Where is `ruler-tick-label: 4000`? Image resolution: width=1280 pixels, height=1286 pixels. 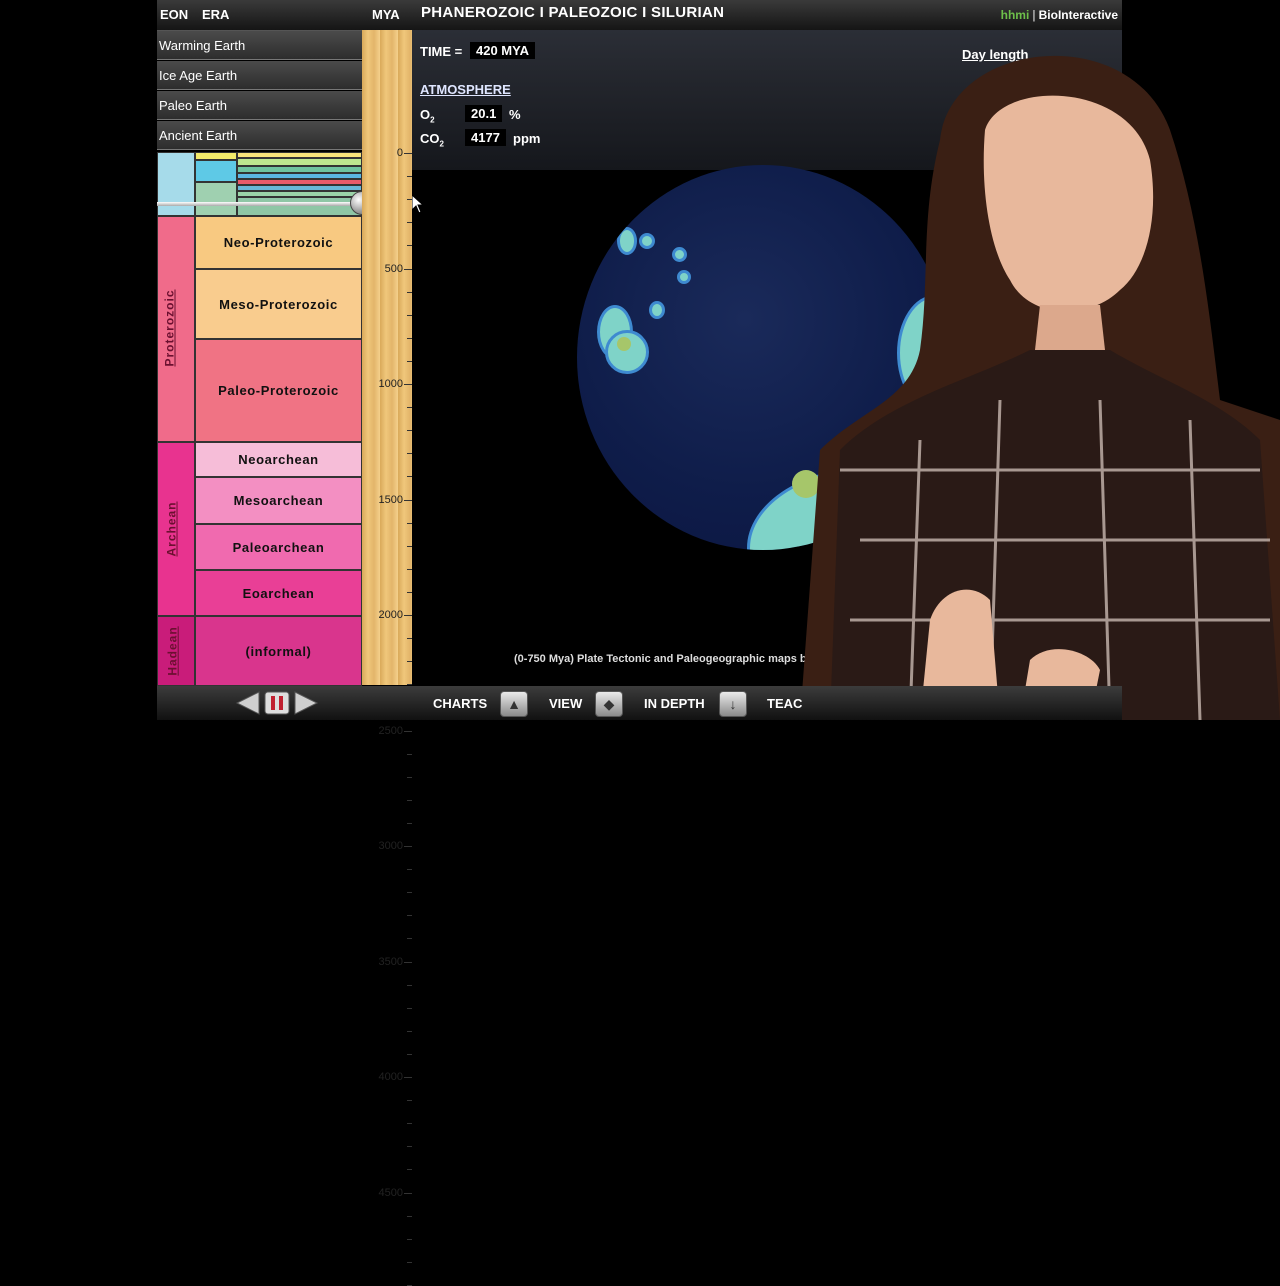
ruler-tick-label: 4000 is located at coordinates (390, 1077).